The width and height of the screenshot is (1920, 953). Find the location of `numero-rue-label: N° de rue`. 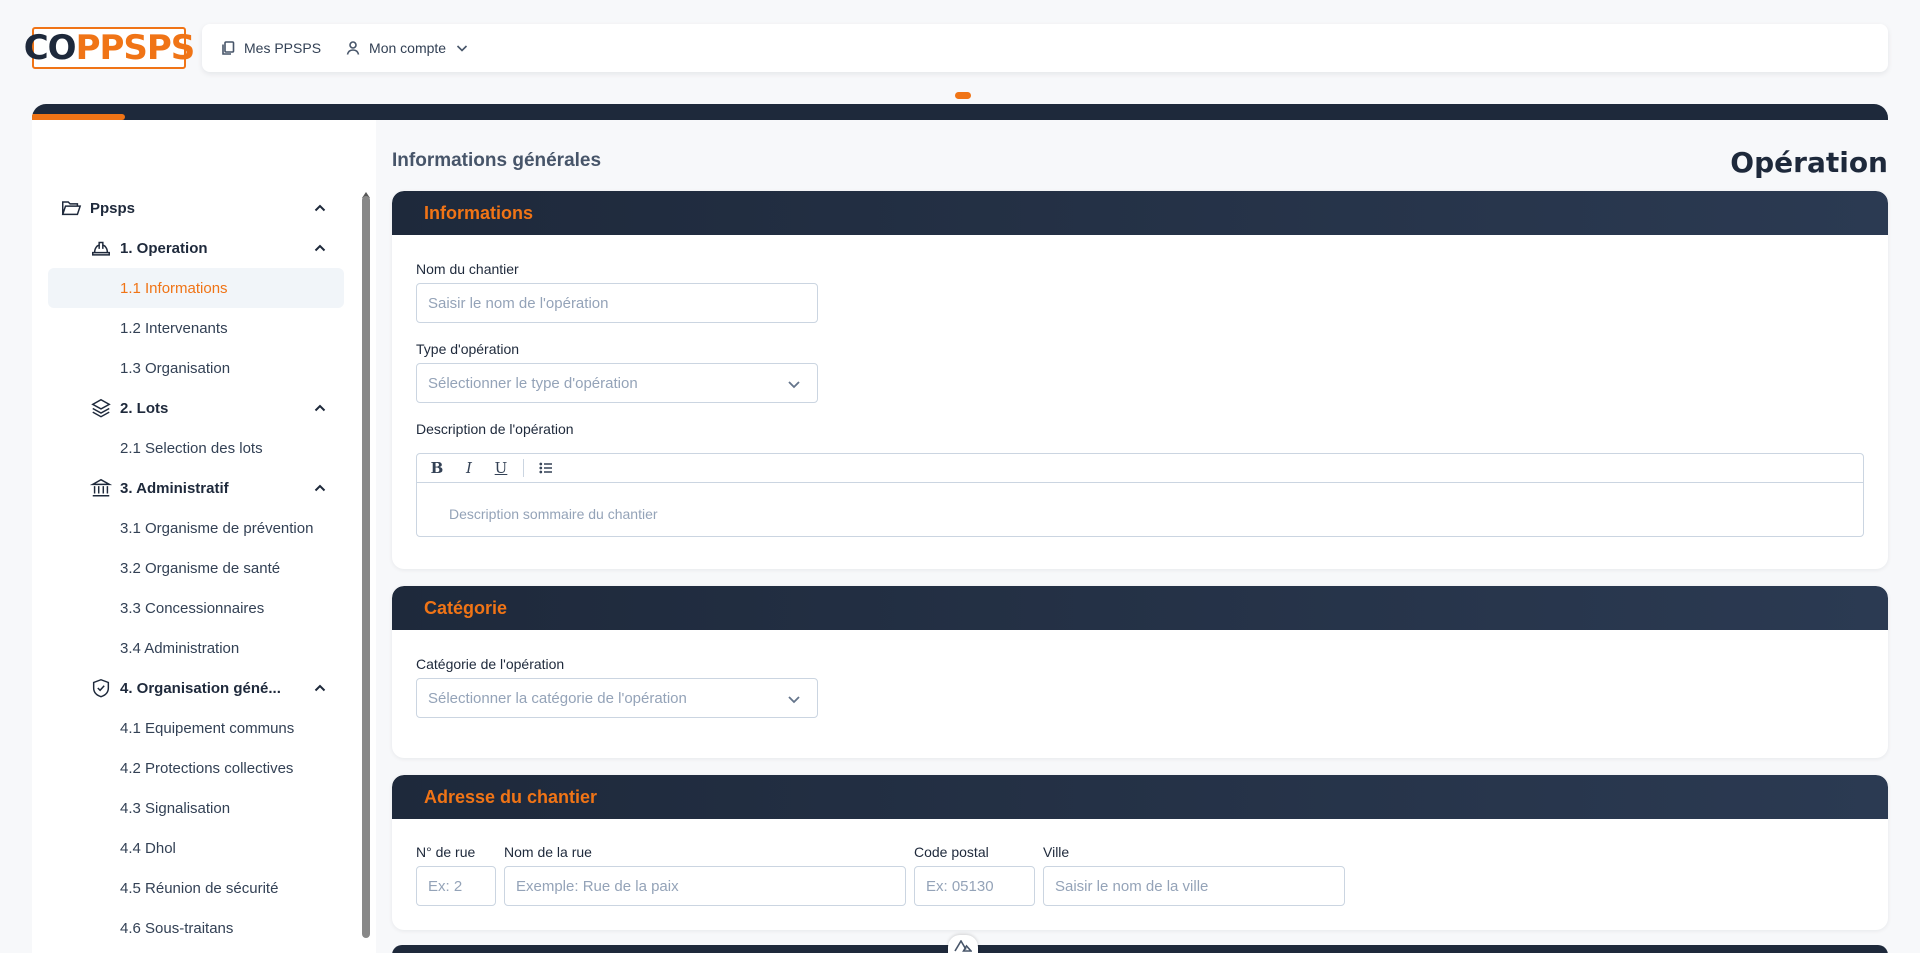

numero-rue-label: N° de rue is located at coordinates (446, 852).